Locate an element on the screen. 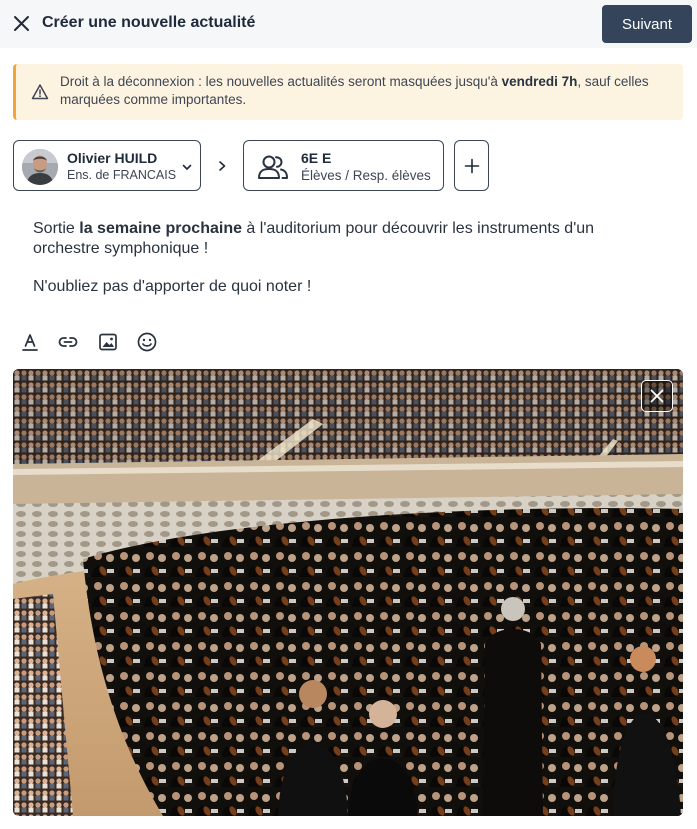 Image resolution: width=697 pixels, height=829 pixels. author-name: Olivier HUILD is located at coordinates (112, 158).